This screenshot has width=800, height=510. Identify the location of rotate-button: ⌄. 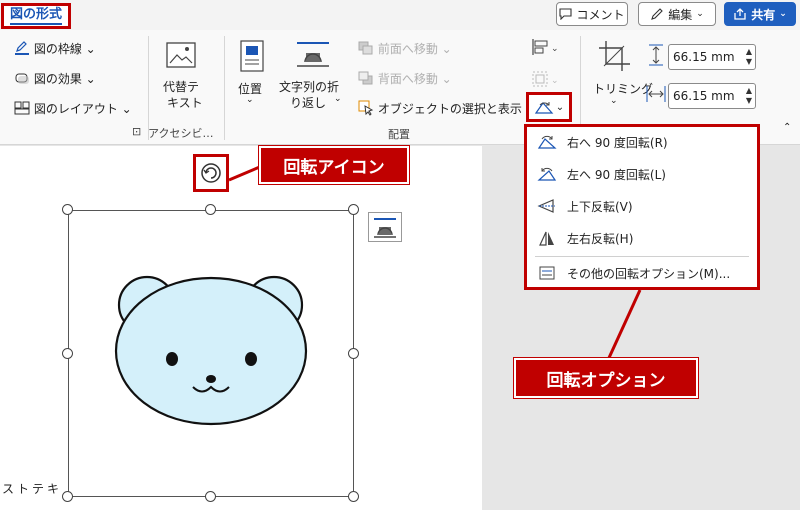
(549, 107).